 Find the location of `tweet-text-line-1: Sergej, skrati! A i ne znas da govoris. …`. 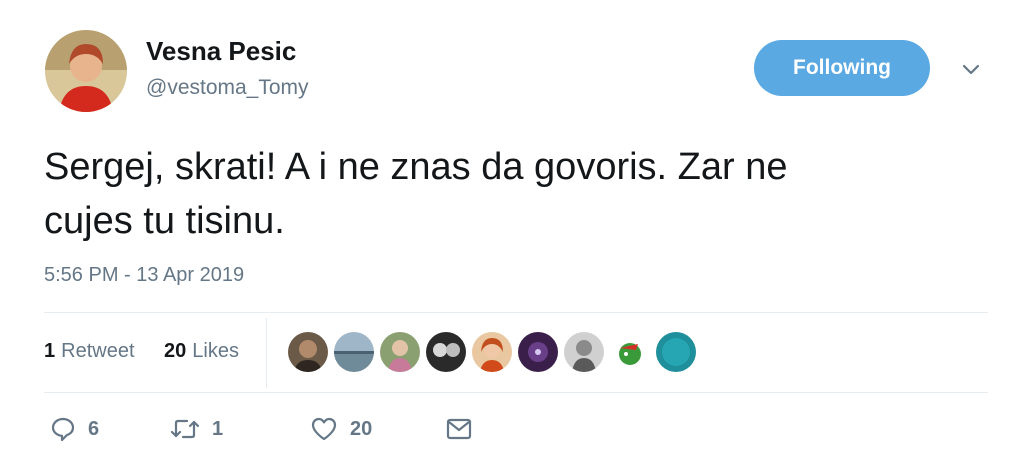

tweet-text-line-1: Sergej, skrati! A i ne znas da govoris. … is located at coordinates (416, 167).